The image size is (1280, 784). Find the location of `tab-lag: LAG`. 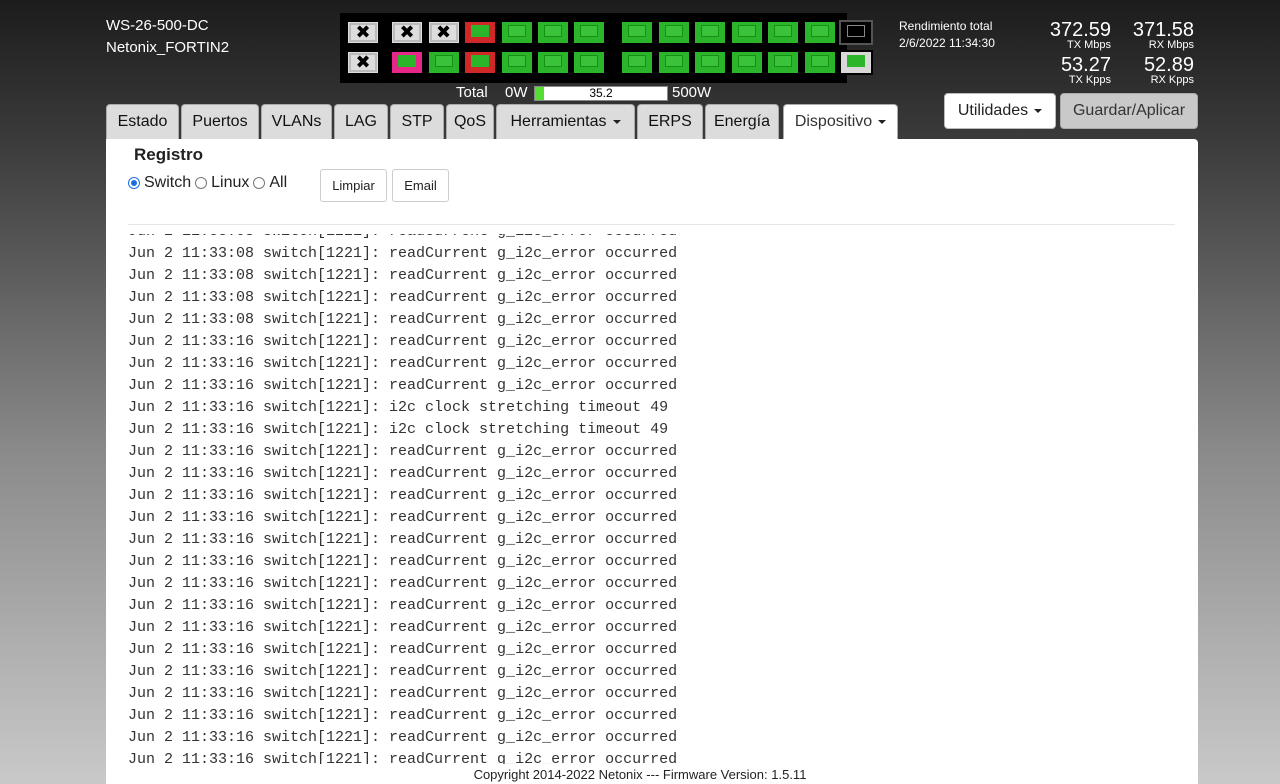

tab-lag: LAG is located at coordinates (361, 121).